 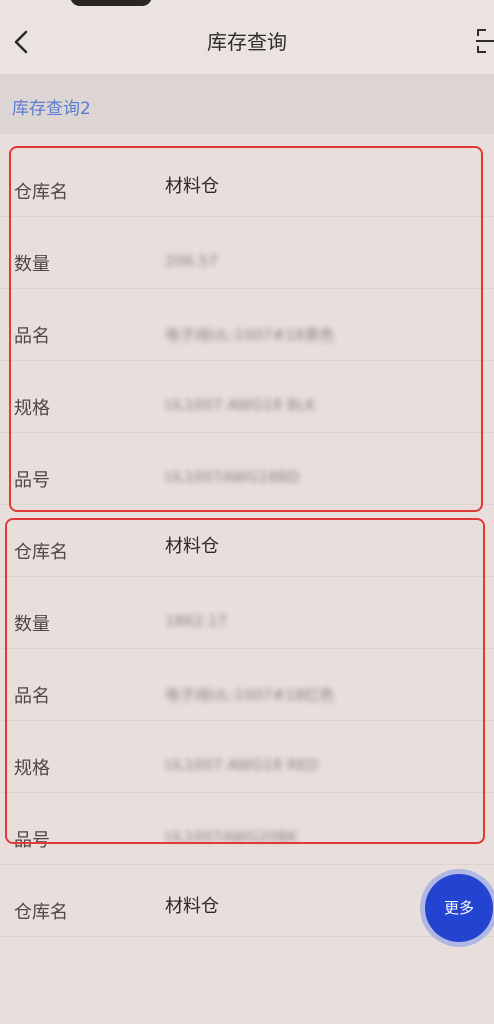 I want to click on breadcrumb: 库存查询2, so click(x=51, y=106).